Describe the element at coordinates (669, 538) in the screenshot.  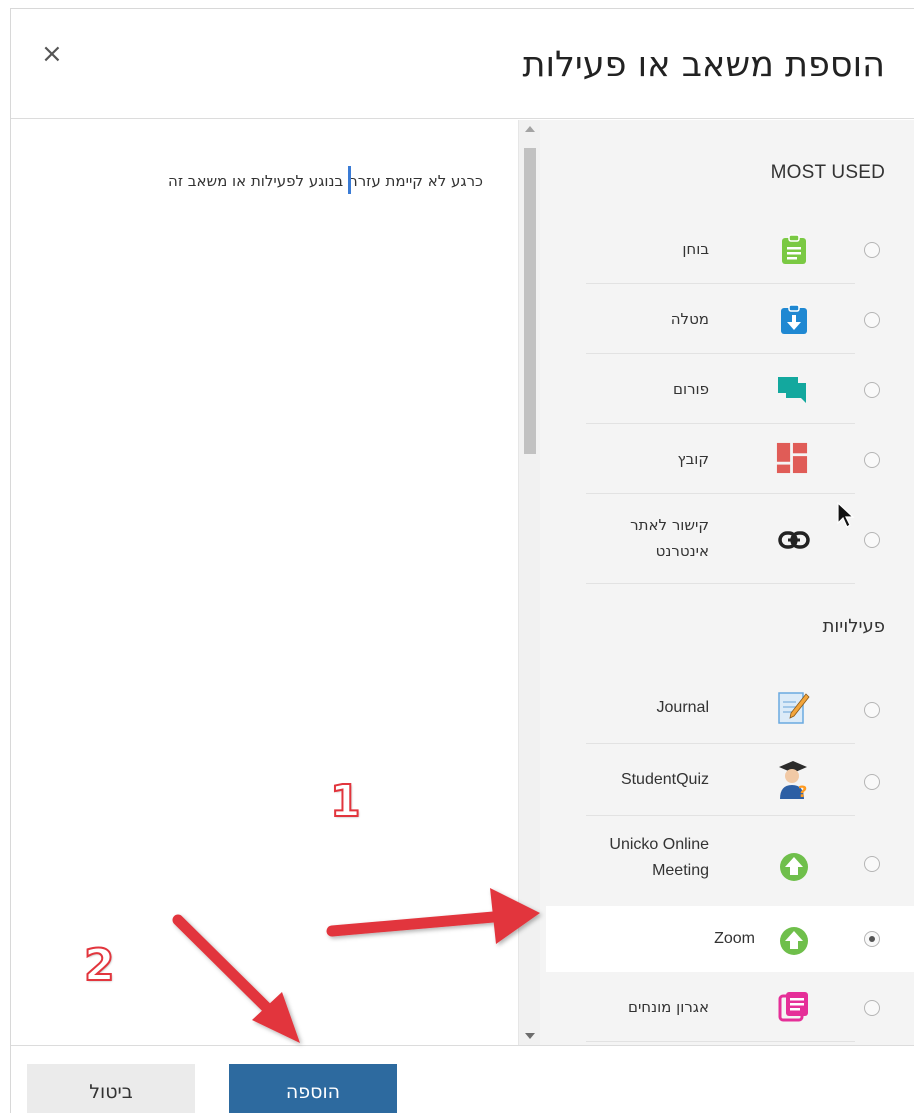
I see `option-label: קישור לאתר אינטרנט` at that location.